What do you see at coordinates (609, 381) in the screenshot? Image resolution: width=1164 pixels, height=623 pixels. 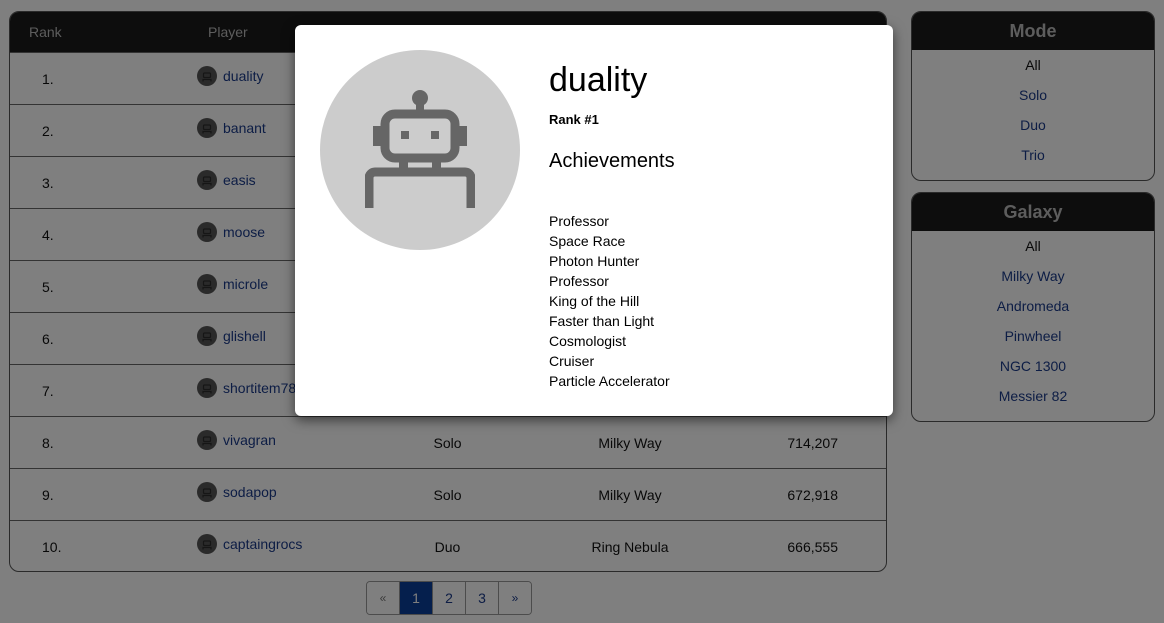 I see `achievement-item: Particle Accelerator` at bounding box center [609, 381].